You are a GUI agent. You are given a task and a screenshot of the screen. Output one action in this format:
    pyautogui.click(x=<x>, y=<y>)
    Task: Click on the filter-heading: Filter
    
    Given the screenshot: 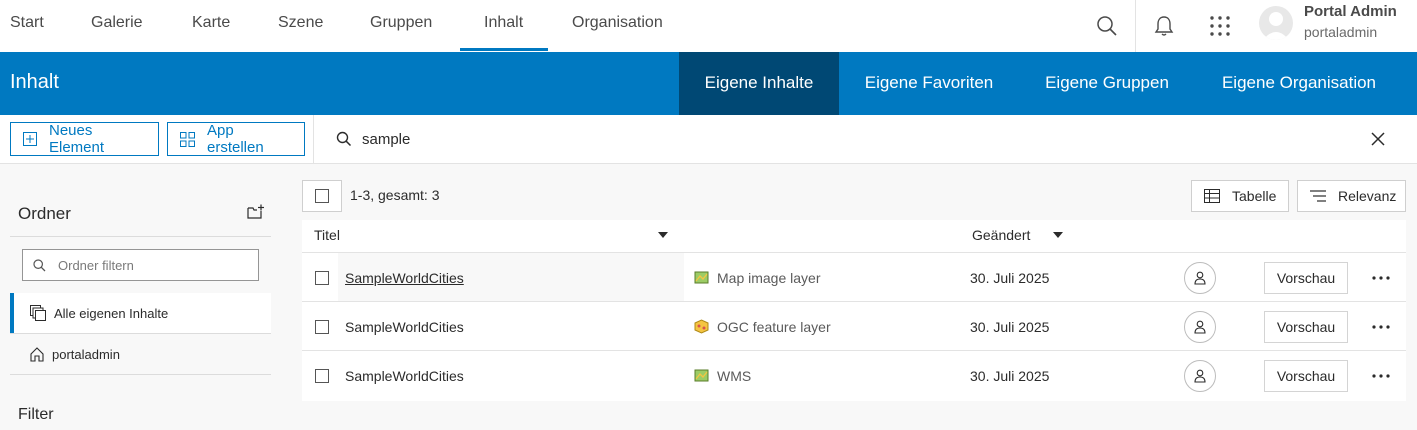 What is the action you would take?
    pyautogui.click(x=36, y=414)
    